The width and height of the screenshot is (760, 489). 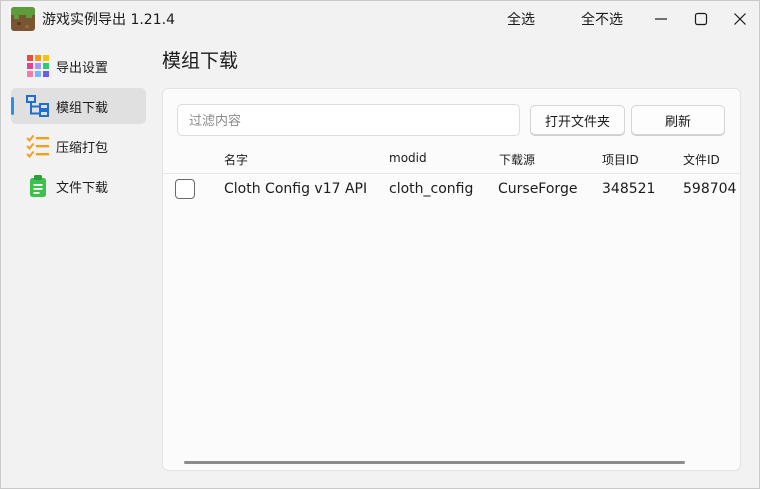 What do you see at coordinates (538, 189) in the screenshot?
I see `cell-source: CurseForge` at bounding box center [538, 189].